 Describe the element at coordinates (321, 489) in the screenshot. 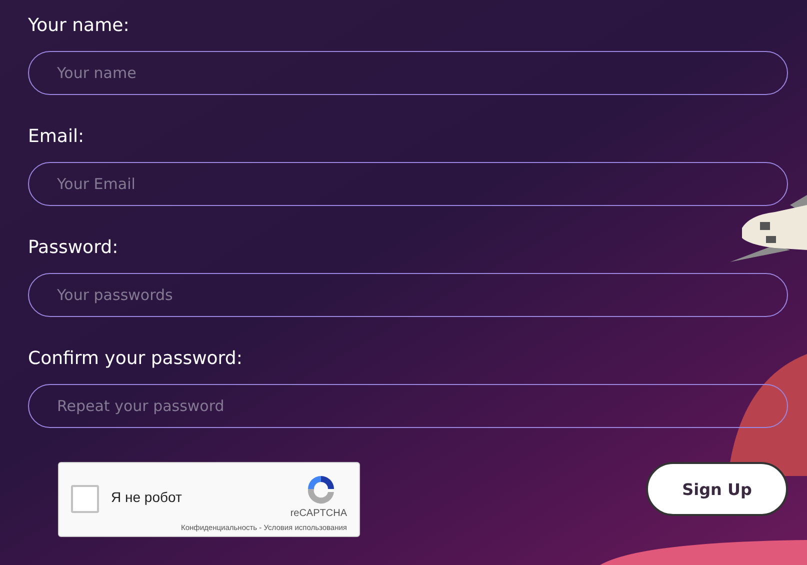

I see `recaptcha-logo-icon` at that location.